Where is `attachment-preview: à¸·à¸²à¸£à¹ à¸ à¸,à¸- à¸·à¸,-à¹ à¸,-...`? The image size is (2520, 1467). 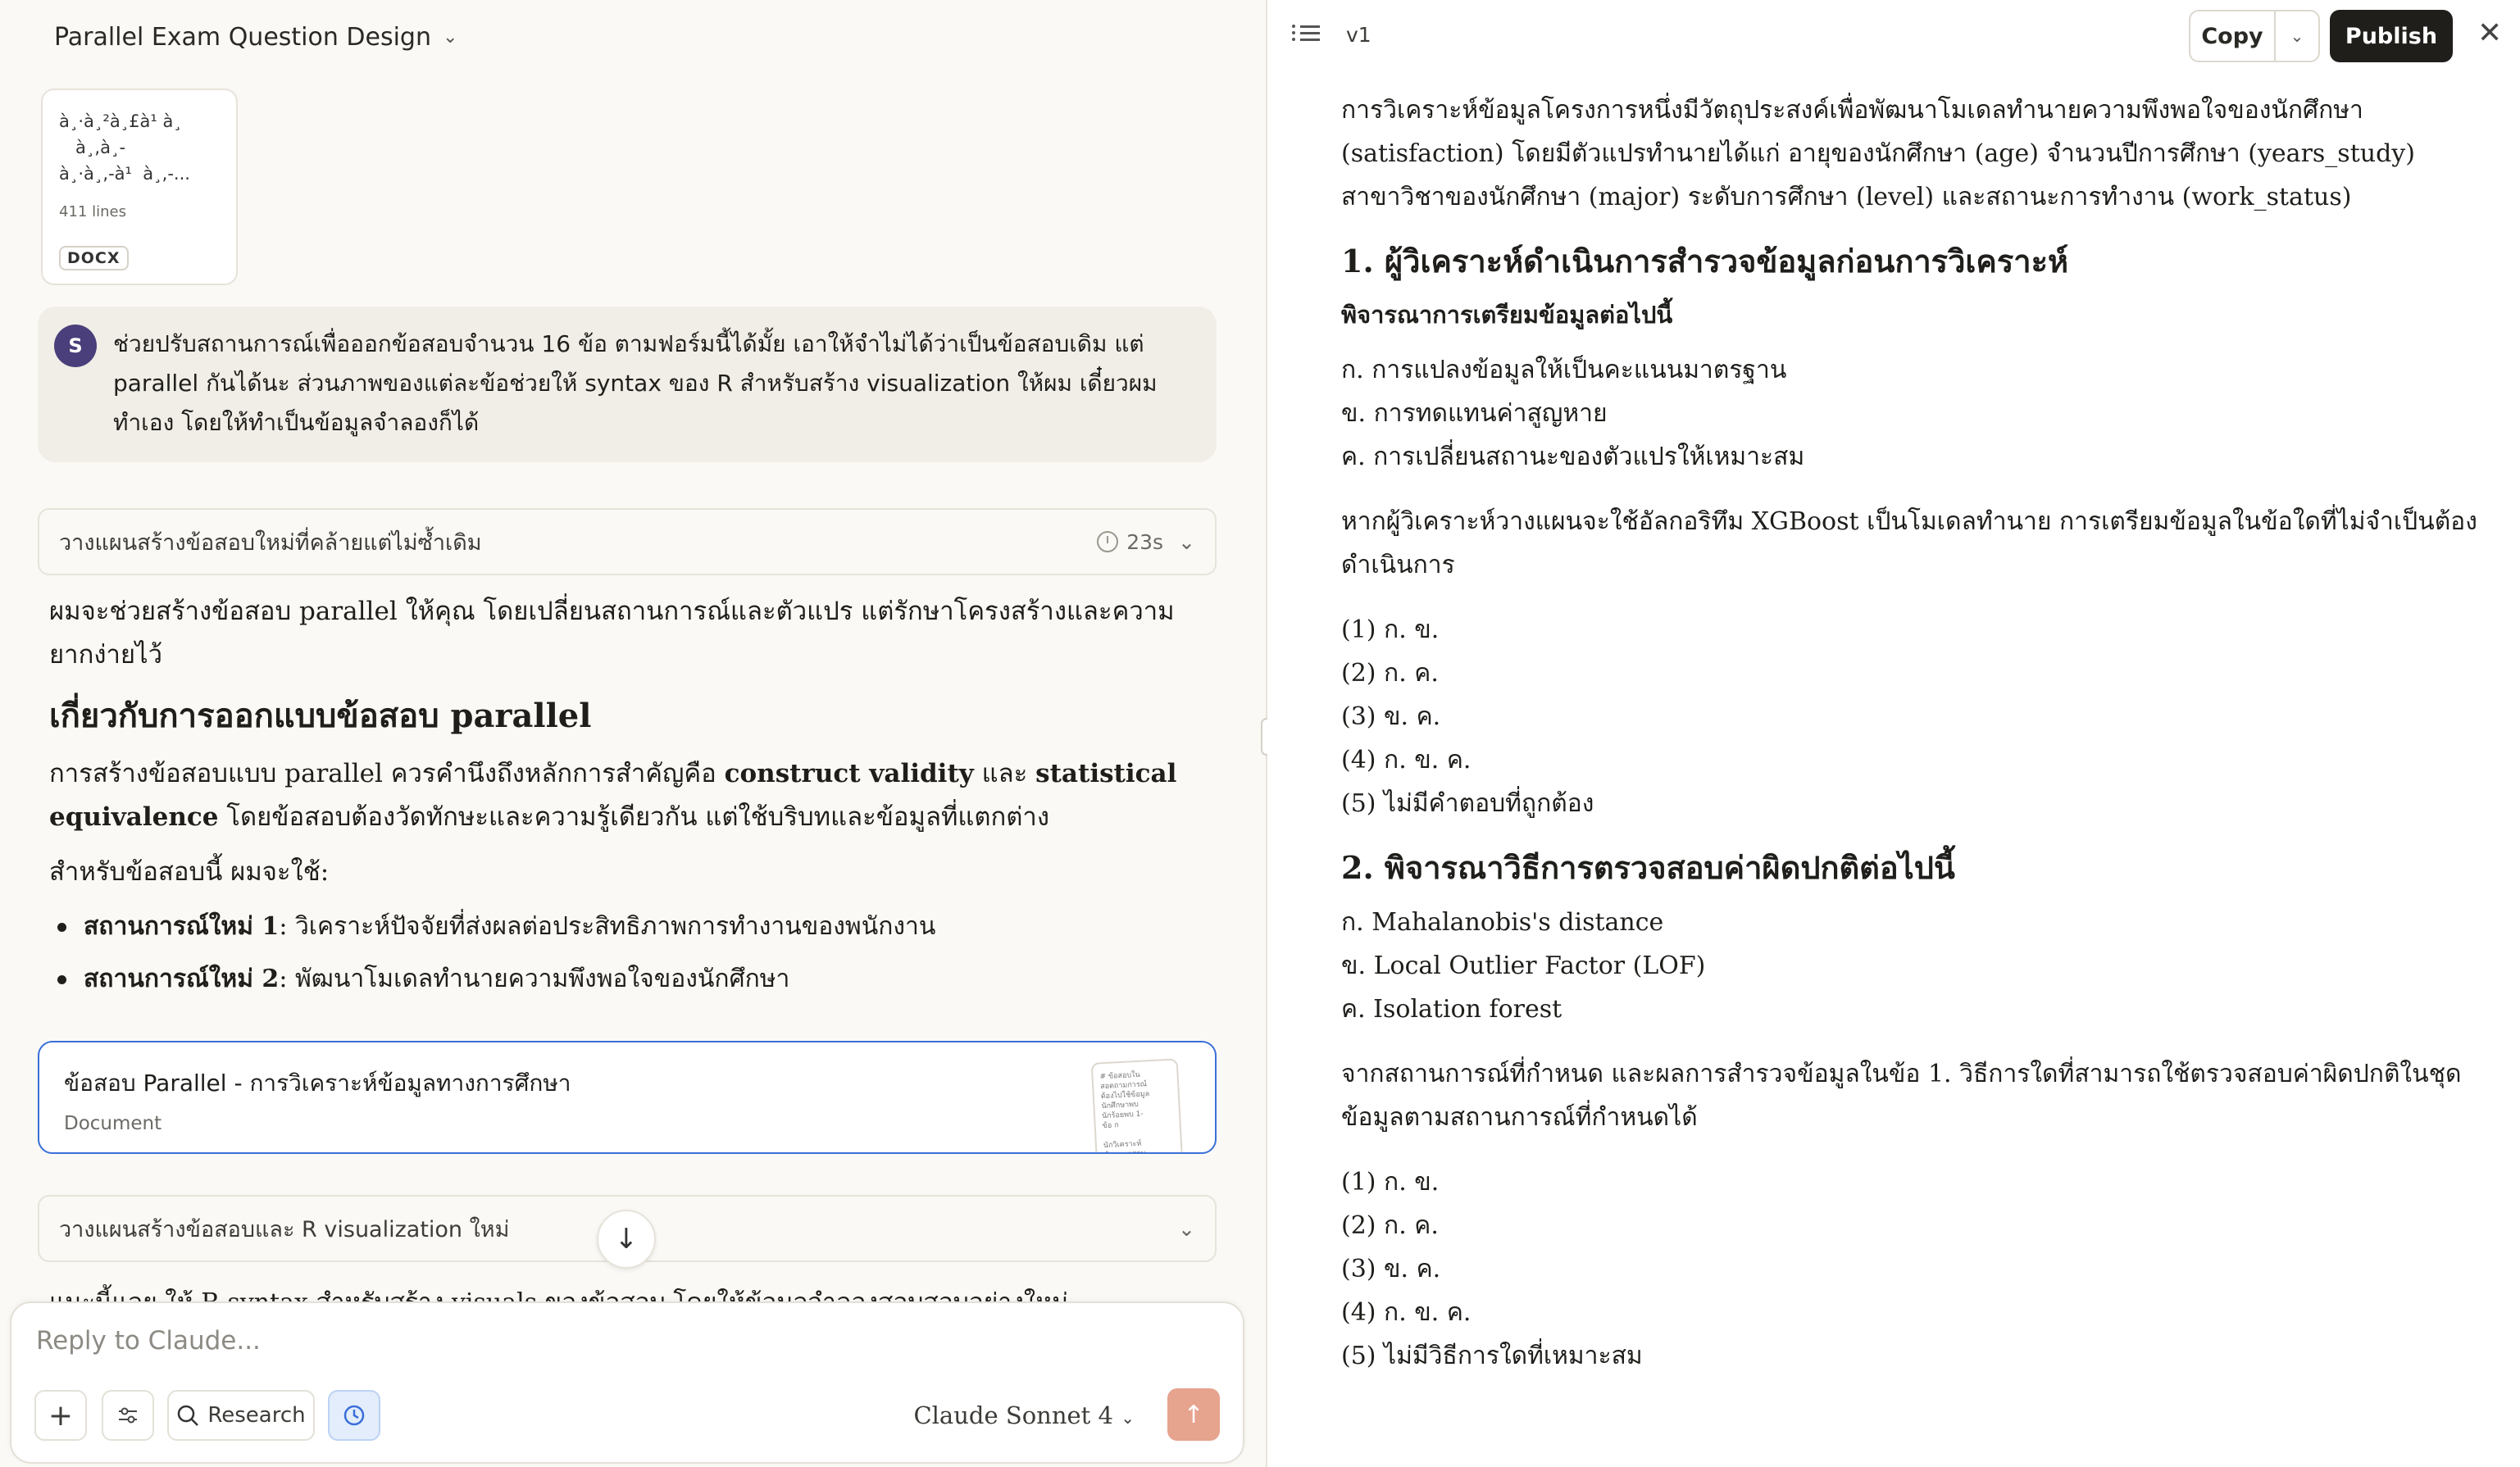 attachment-preview: à¸·à¸²à¸£à¹ à¸ à¸,à¸- à¸·à¸,-à¹ à¸,-... is located at coordinates (124, 147).